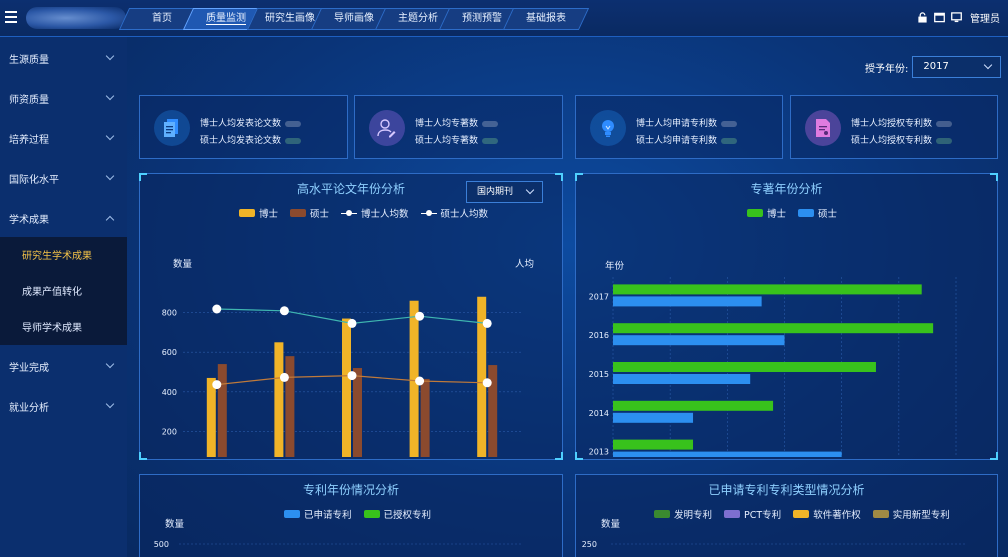  Describe the element at coordinates (387, 128) in the screenshot. I see `user-edit-icon` at that location.